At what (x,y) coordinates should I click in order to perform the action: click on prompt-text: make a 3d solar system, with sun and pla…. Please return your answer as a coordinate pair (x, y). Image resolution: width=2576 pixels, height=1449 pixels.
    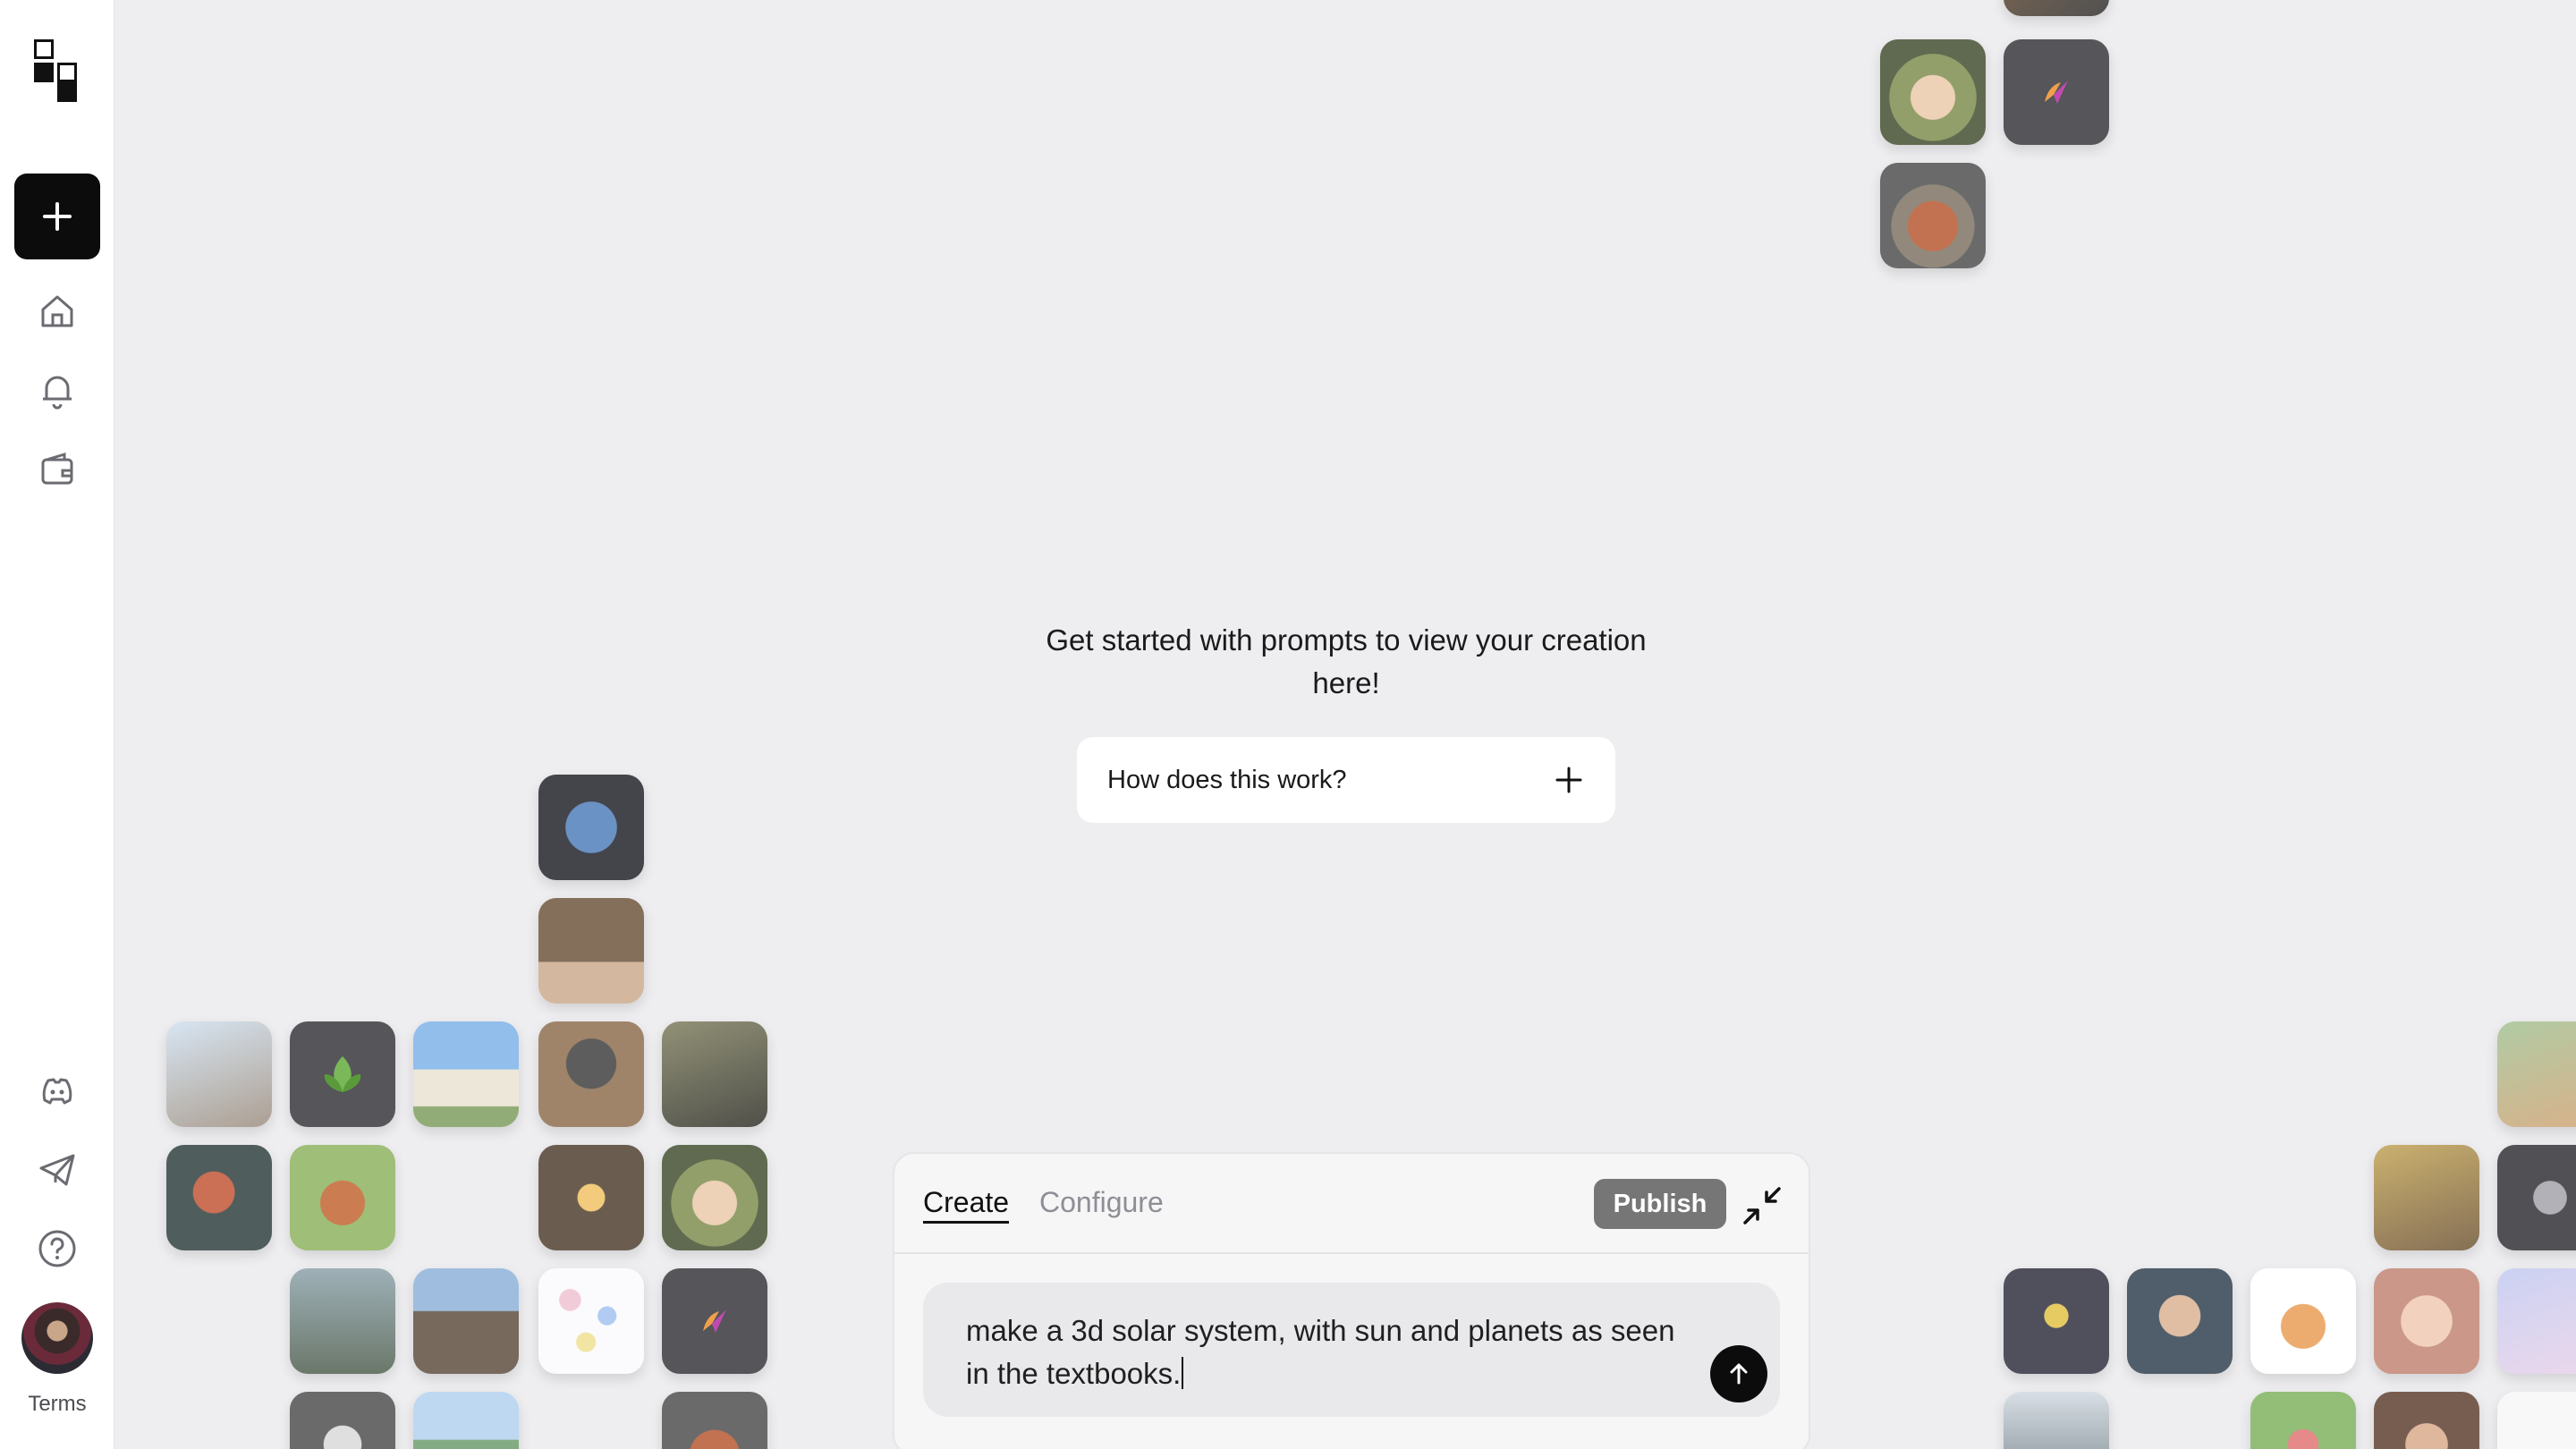
    Looking at the image, I should click on (1320, 1352).